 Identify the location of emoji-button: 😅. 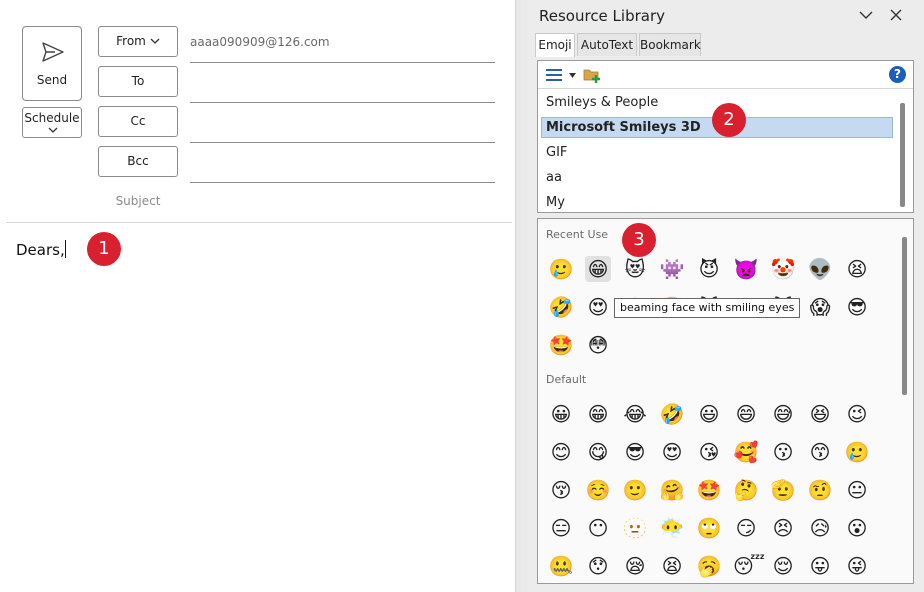
(783, 414).